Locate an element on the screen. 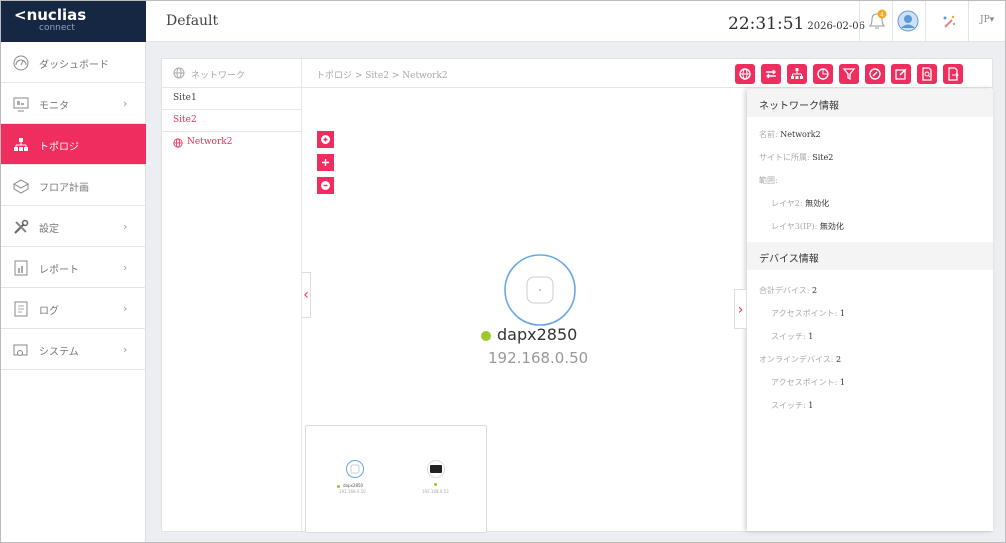 This screenshot has height=543, width=1006. collapse-tree-button: ‹ is located at coordinates (306, 295).